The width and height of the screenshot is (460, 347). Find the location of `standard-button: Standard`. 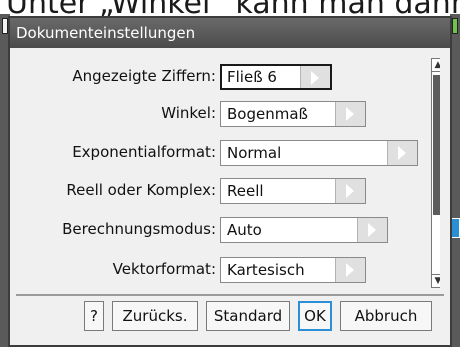

standard-button: Standard is located at coordinates (248, 316).